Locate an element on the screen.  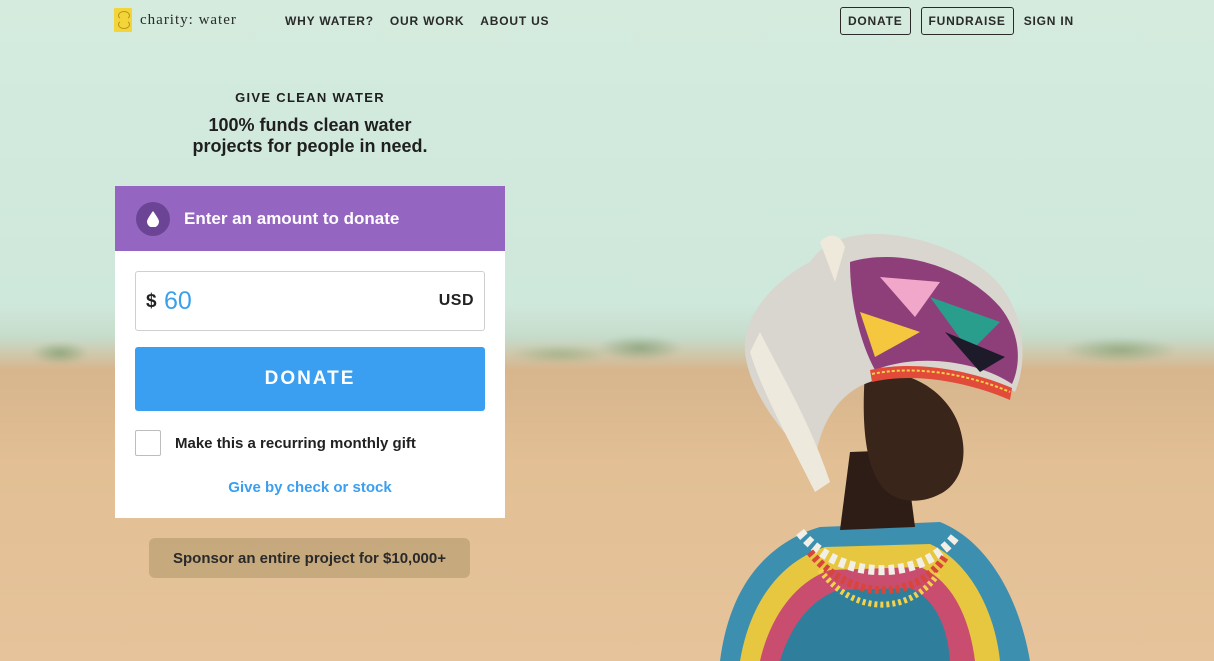
currency-symbol: $ is located at coordinates (151, 301).